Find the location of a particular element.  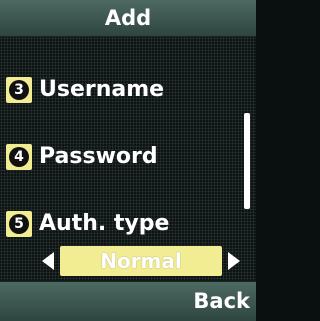

number-badge: 3 is located at coordinates (19, 90).